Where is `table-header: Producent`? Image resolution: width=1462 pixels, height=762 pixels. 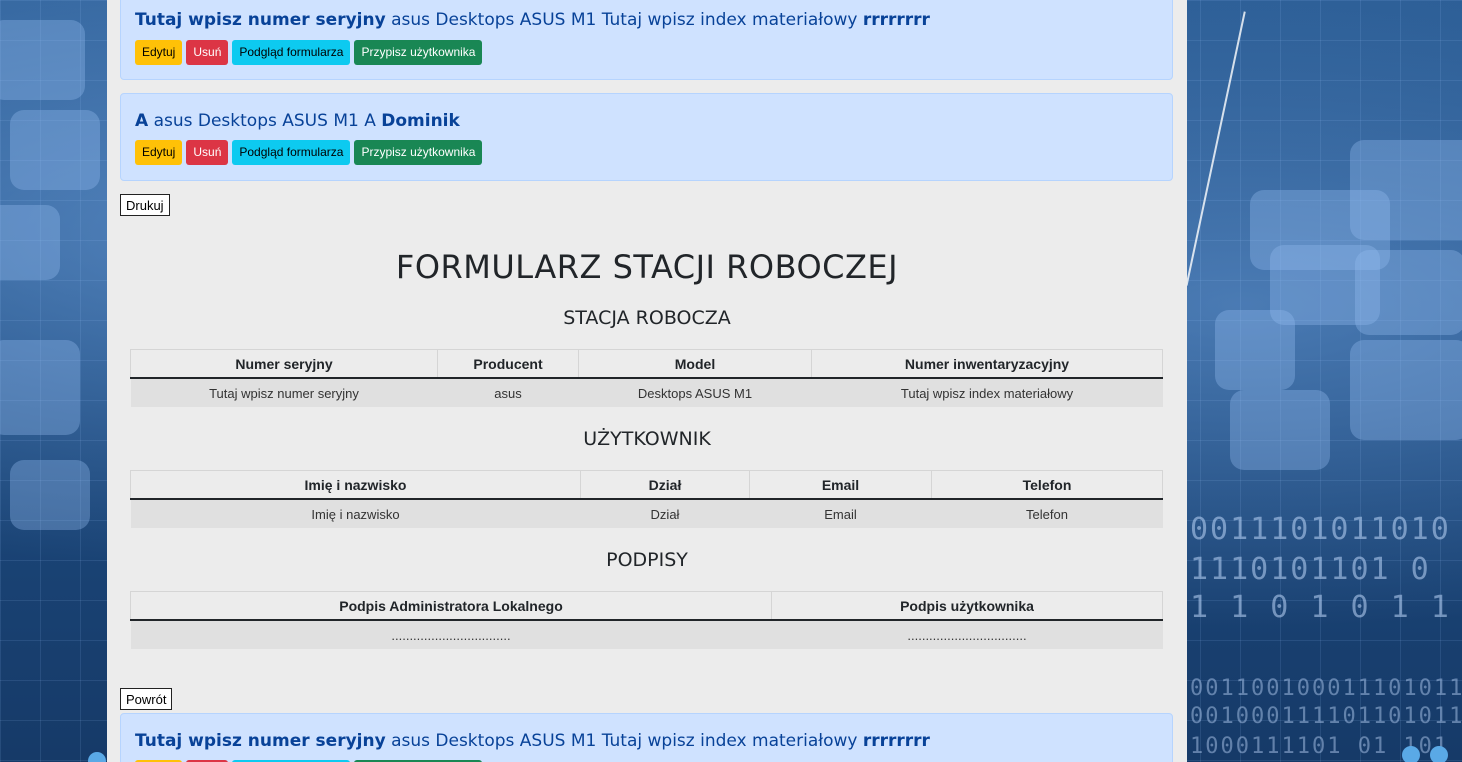 table-header: Producent is located at coordinates (508, 364).